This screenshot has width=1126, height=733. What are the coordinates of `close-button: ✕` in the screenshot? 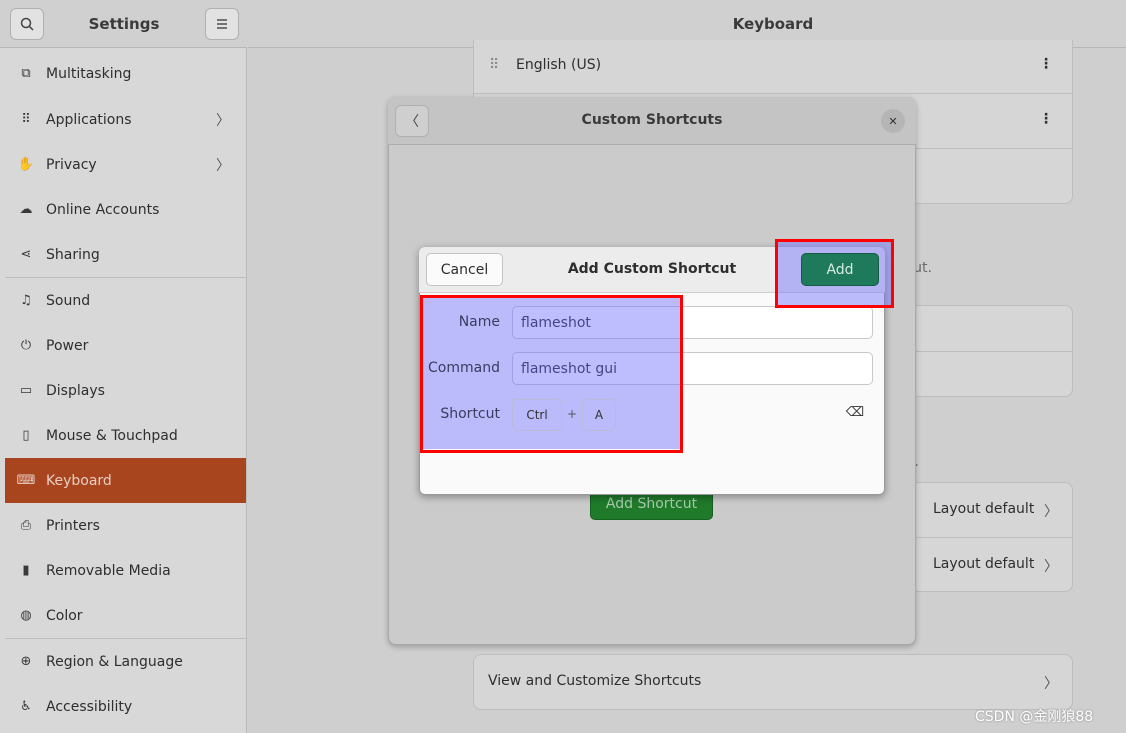 It's located at (893, 121).